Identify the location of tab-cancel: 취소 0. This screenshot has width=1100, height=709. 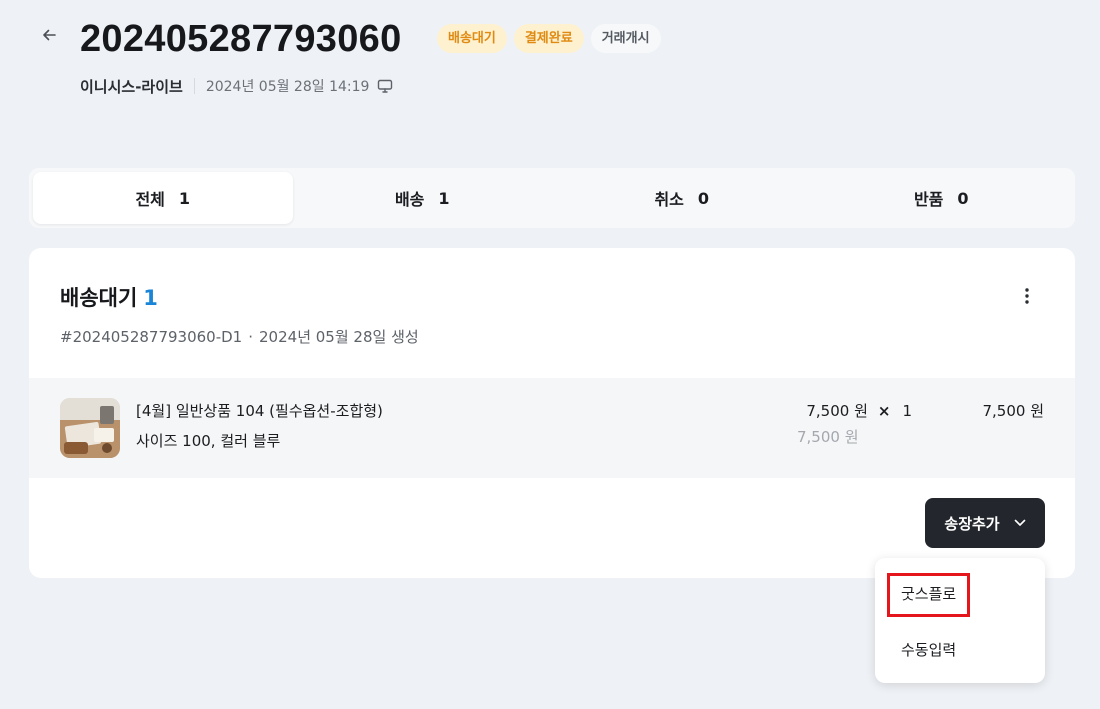
(682, 198).